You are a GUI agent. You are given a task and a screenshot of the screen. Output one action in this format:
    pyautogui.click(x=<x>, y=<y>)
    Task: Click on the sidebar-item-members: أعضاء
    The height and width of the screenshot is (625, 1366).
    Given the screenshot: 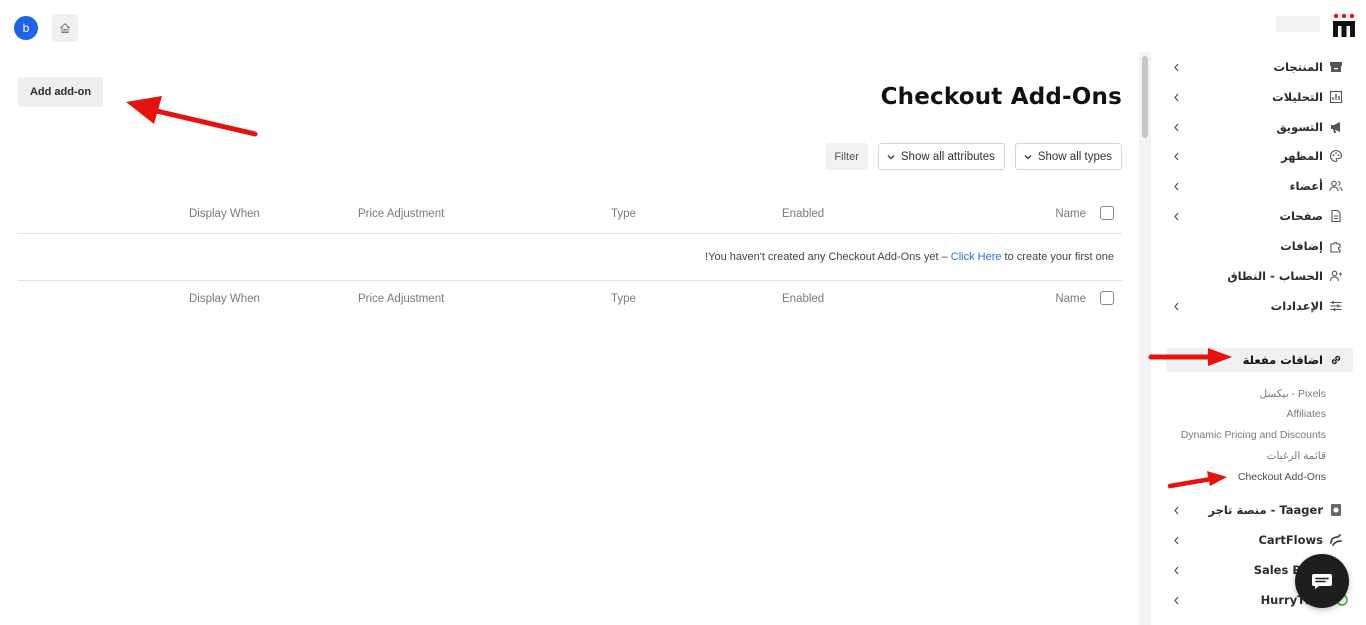 What is the action you would take?
    pyautogui.click(x=1260, y=186)
    